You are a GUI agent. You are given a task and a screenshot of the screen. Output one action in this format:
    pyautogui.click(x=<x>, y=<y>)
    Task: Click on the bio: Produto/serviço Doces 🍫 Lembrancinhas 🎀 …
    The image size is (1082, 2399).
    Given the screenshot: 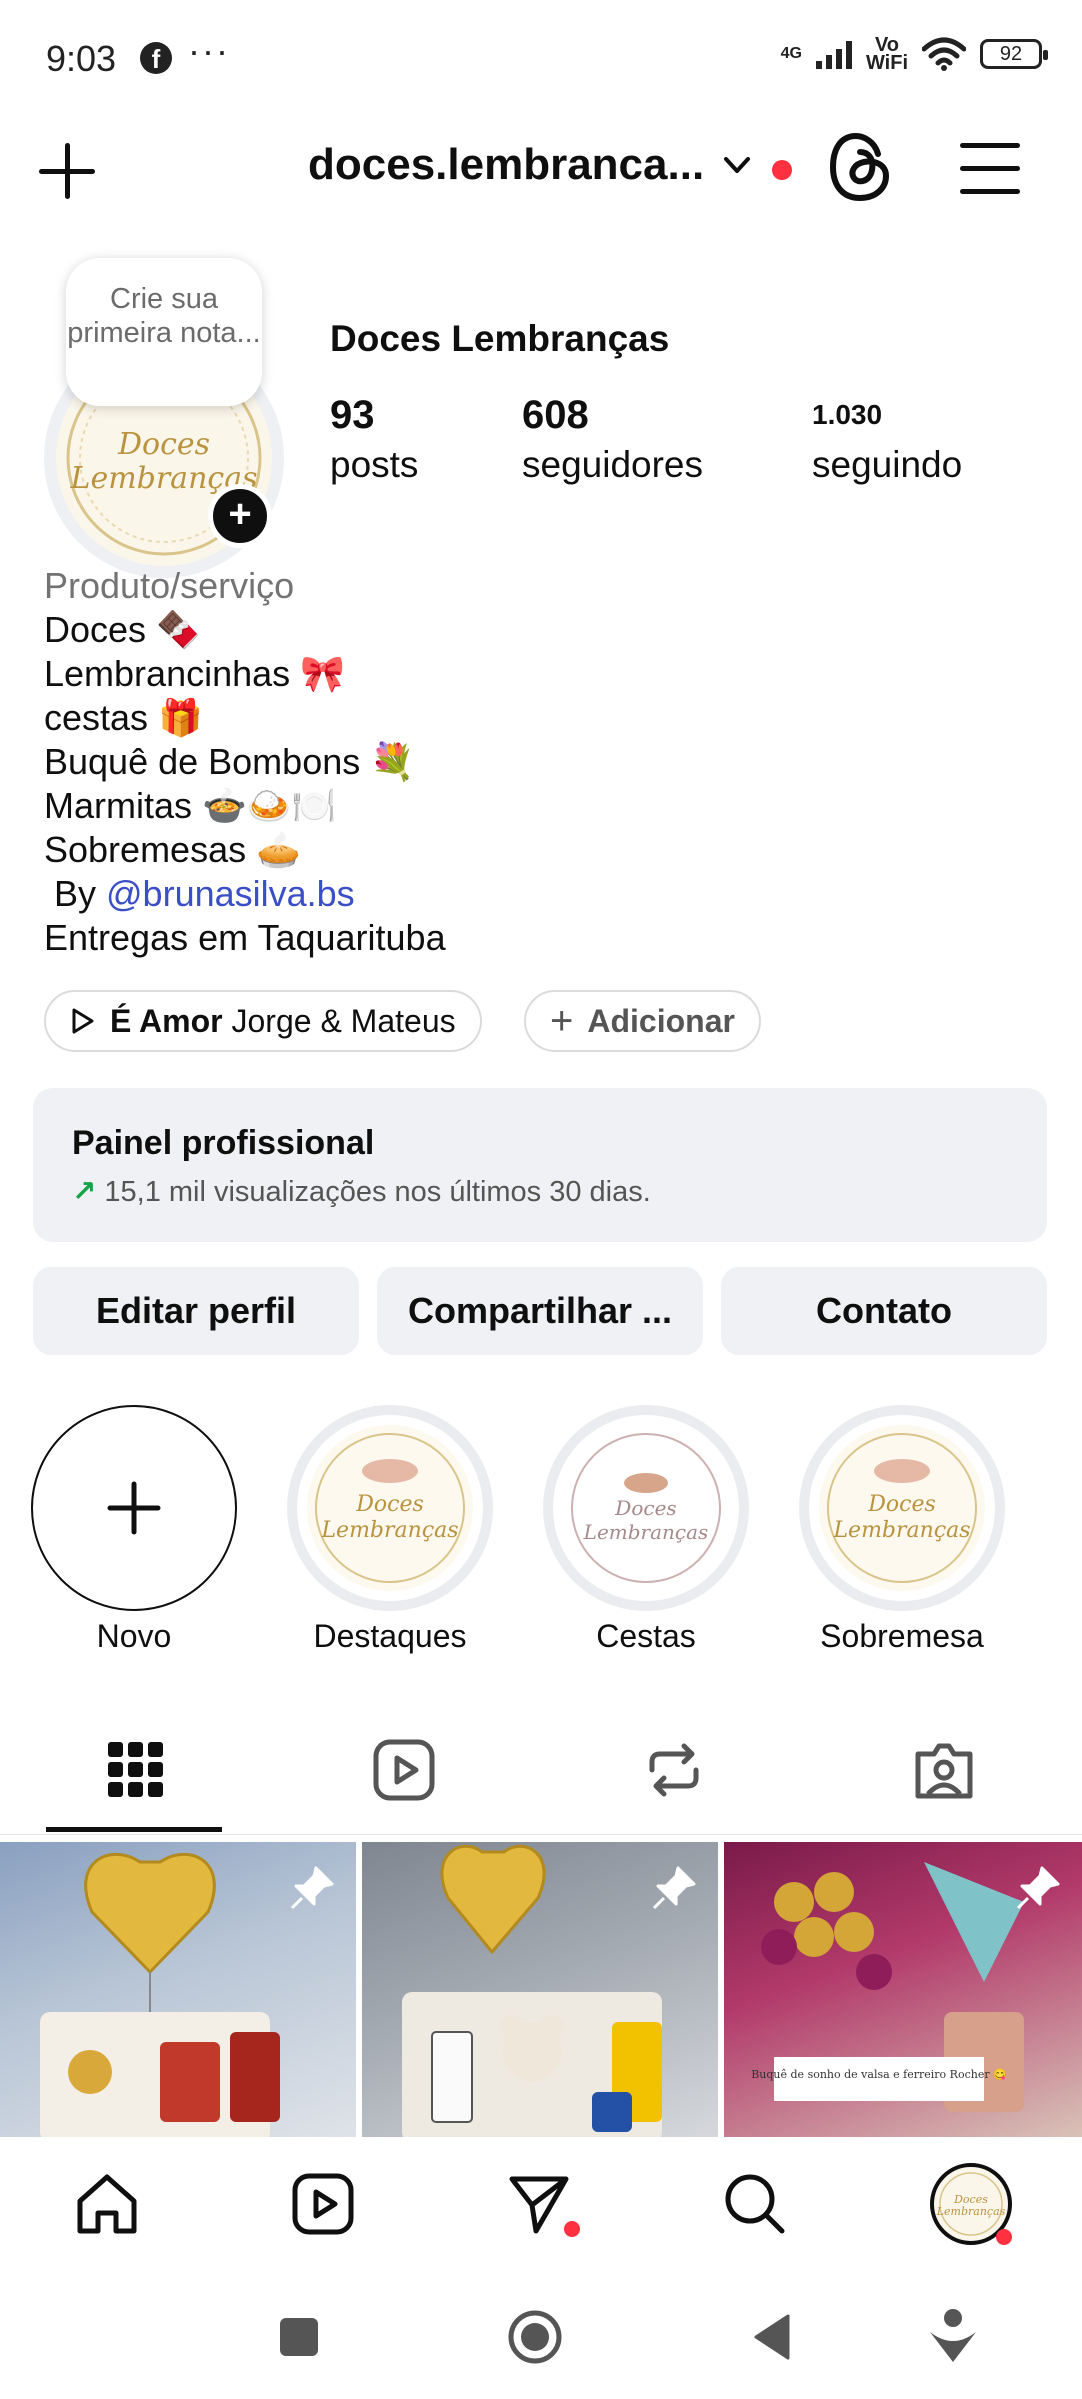 What is the action you would take?
    pyautogui.click(x=245, y=762)
    